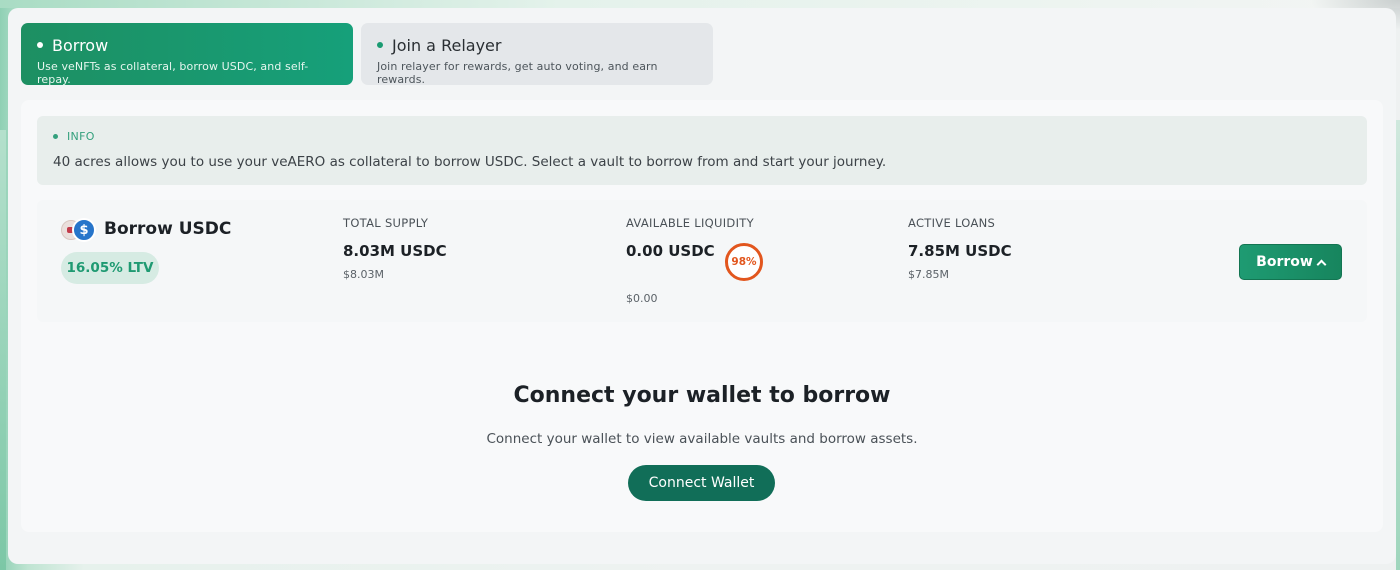 This screenshot has height=570, width=1400. Describe the element at coordinates (702, 395) in the screenshot. I see `connect-title: Connect your wallet to borrow` at that location.